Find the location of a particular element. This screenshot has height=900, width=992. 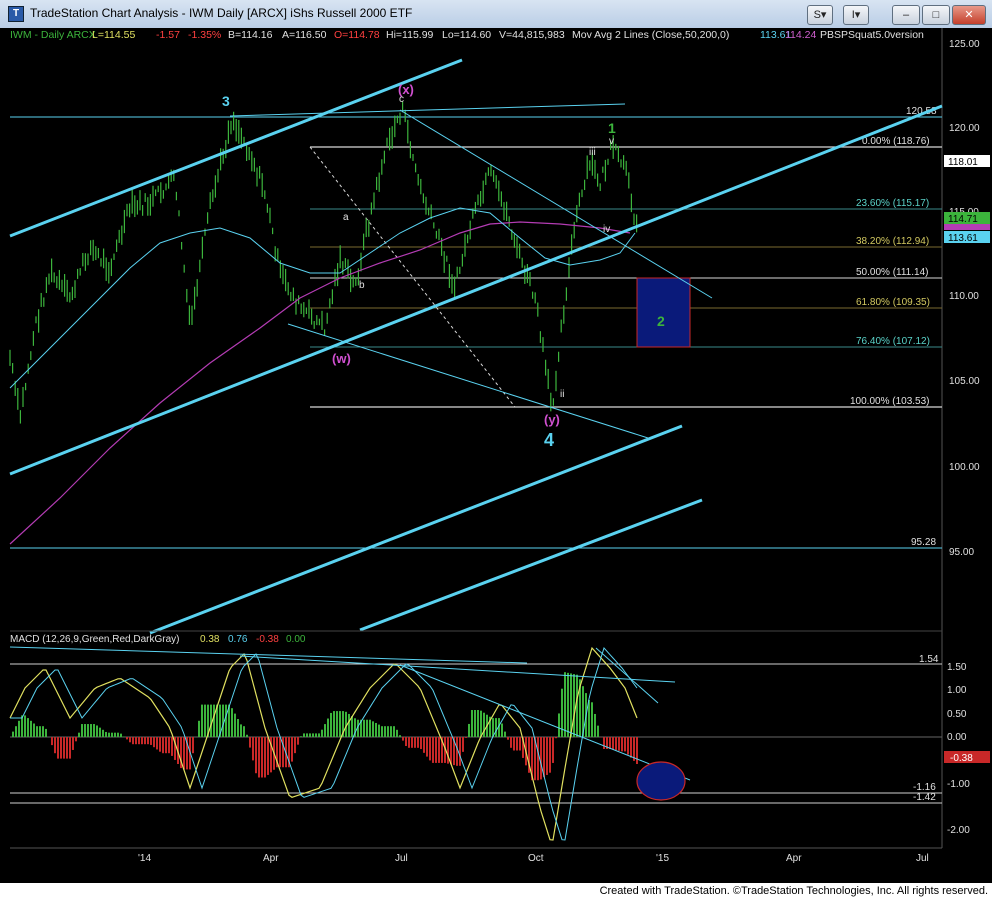

low-value: Lo=114.60 is located at coordinates (466, 35).